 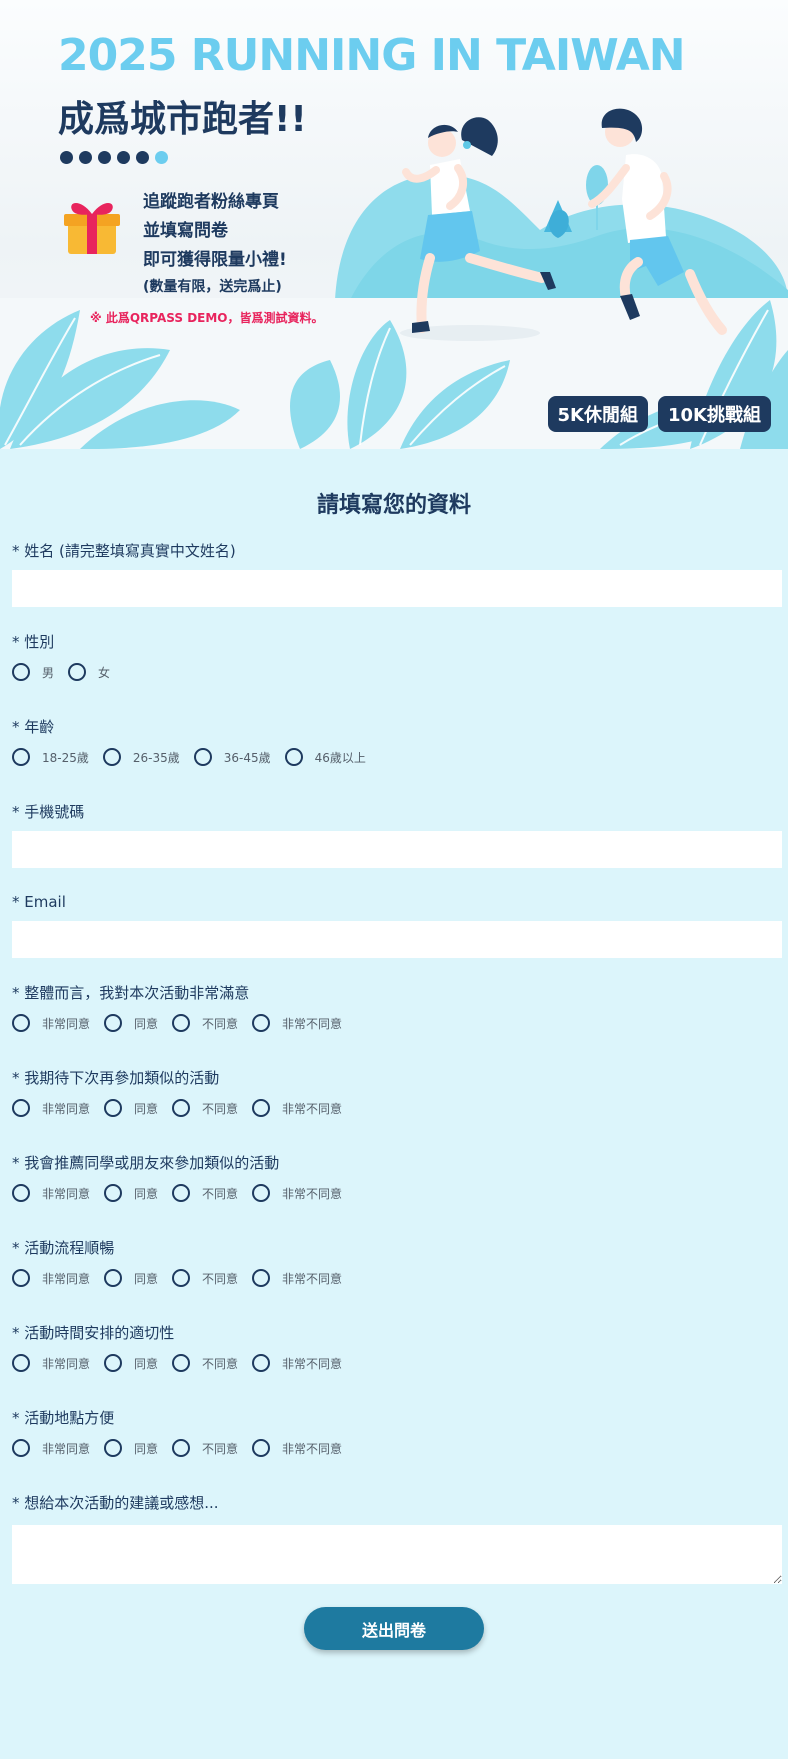 What do you see at coordinates (33, 672) in the screenshot?
I see `gender-option-male: 男` at bounding box center [33, 672].